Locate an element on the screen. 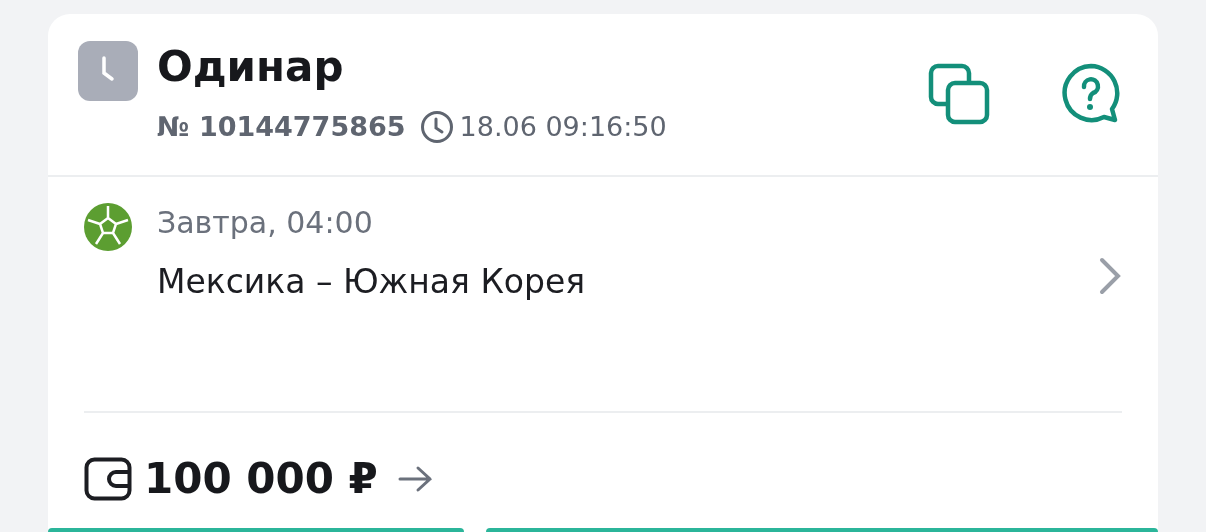 This screenshot has height=532, width=1206. copy-icon is located at coordinates (959, 94).